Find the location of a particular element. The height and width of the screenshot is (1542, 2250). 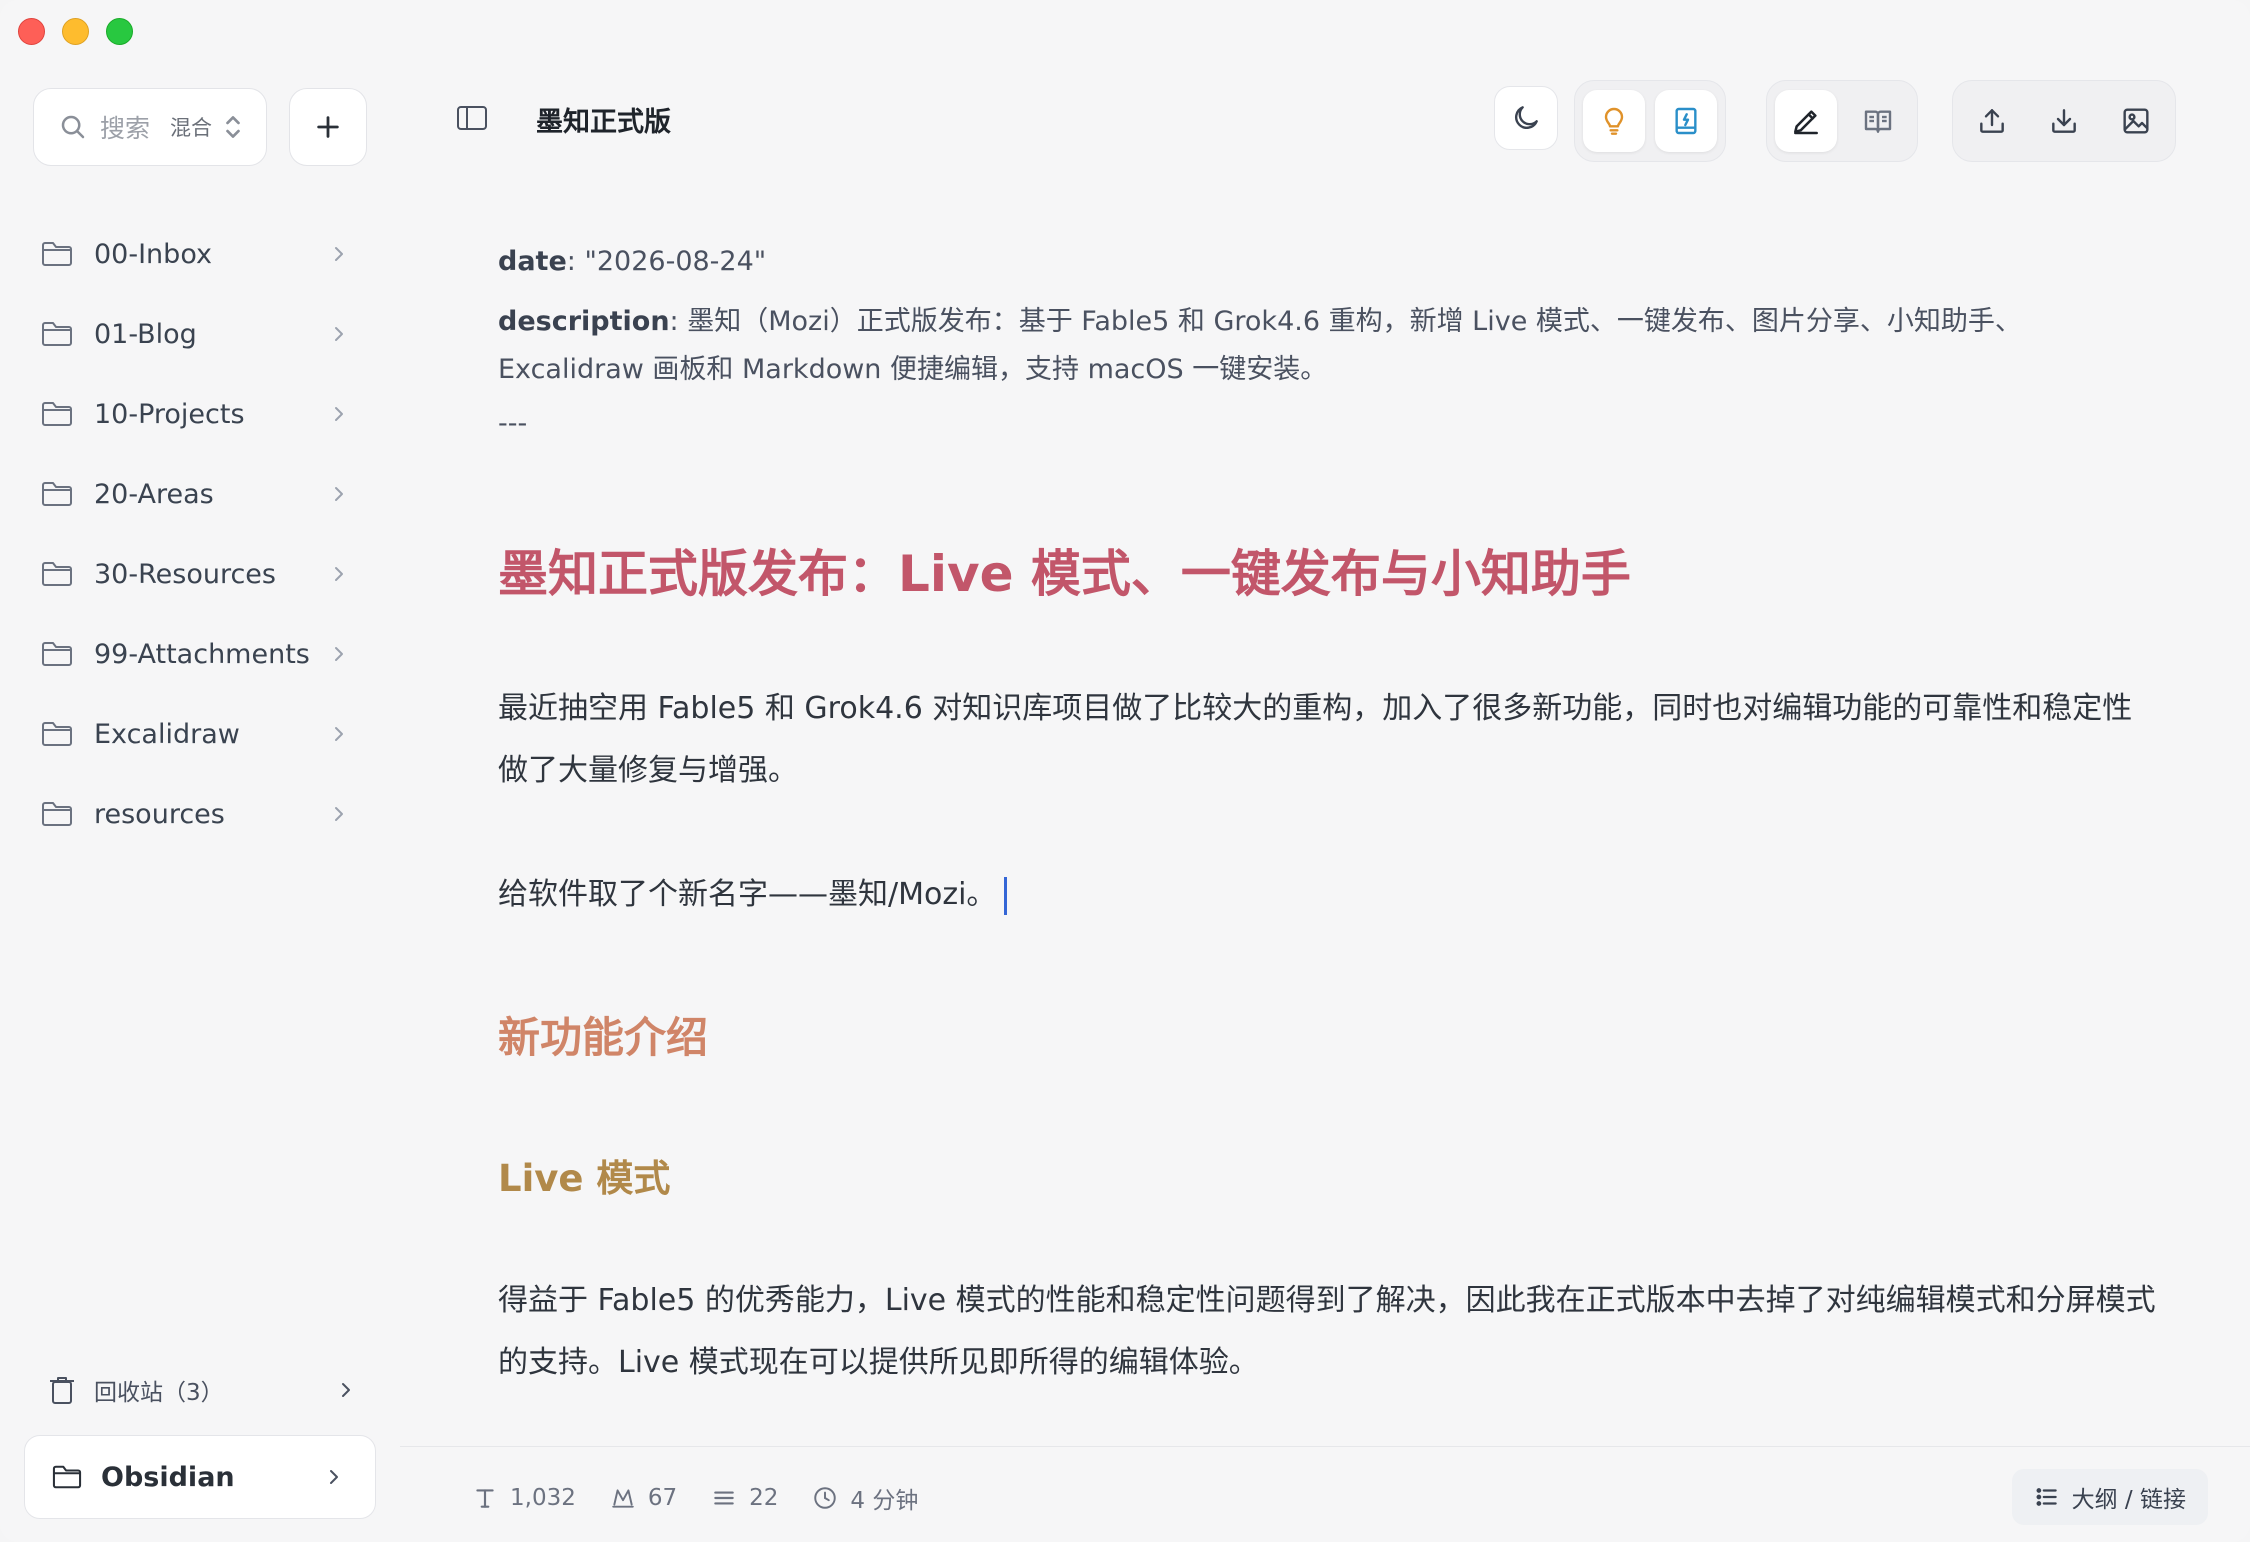

image-icon is located at coordinates (2136, 121).